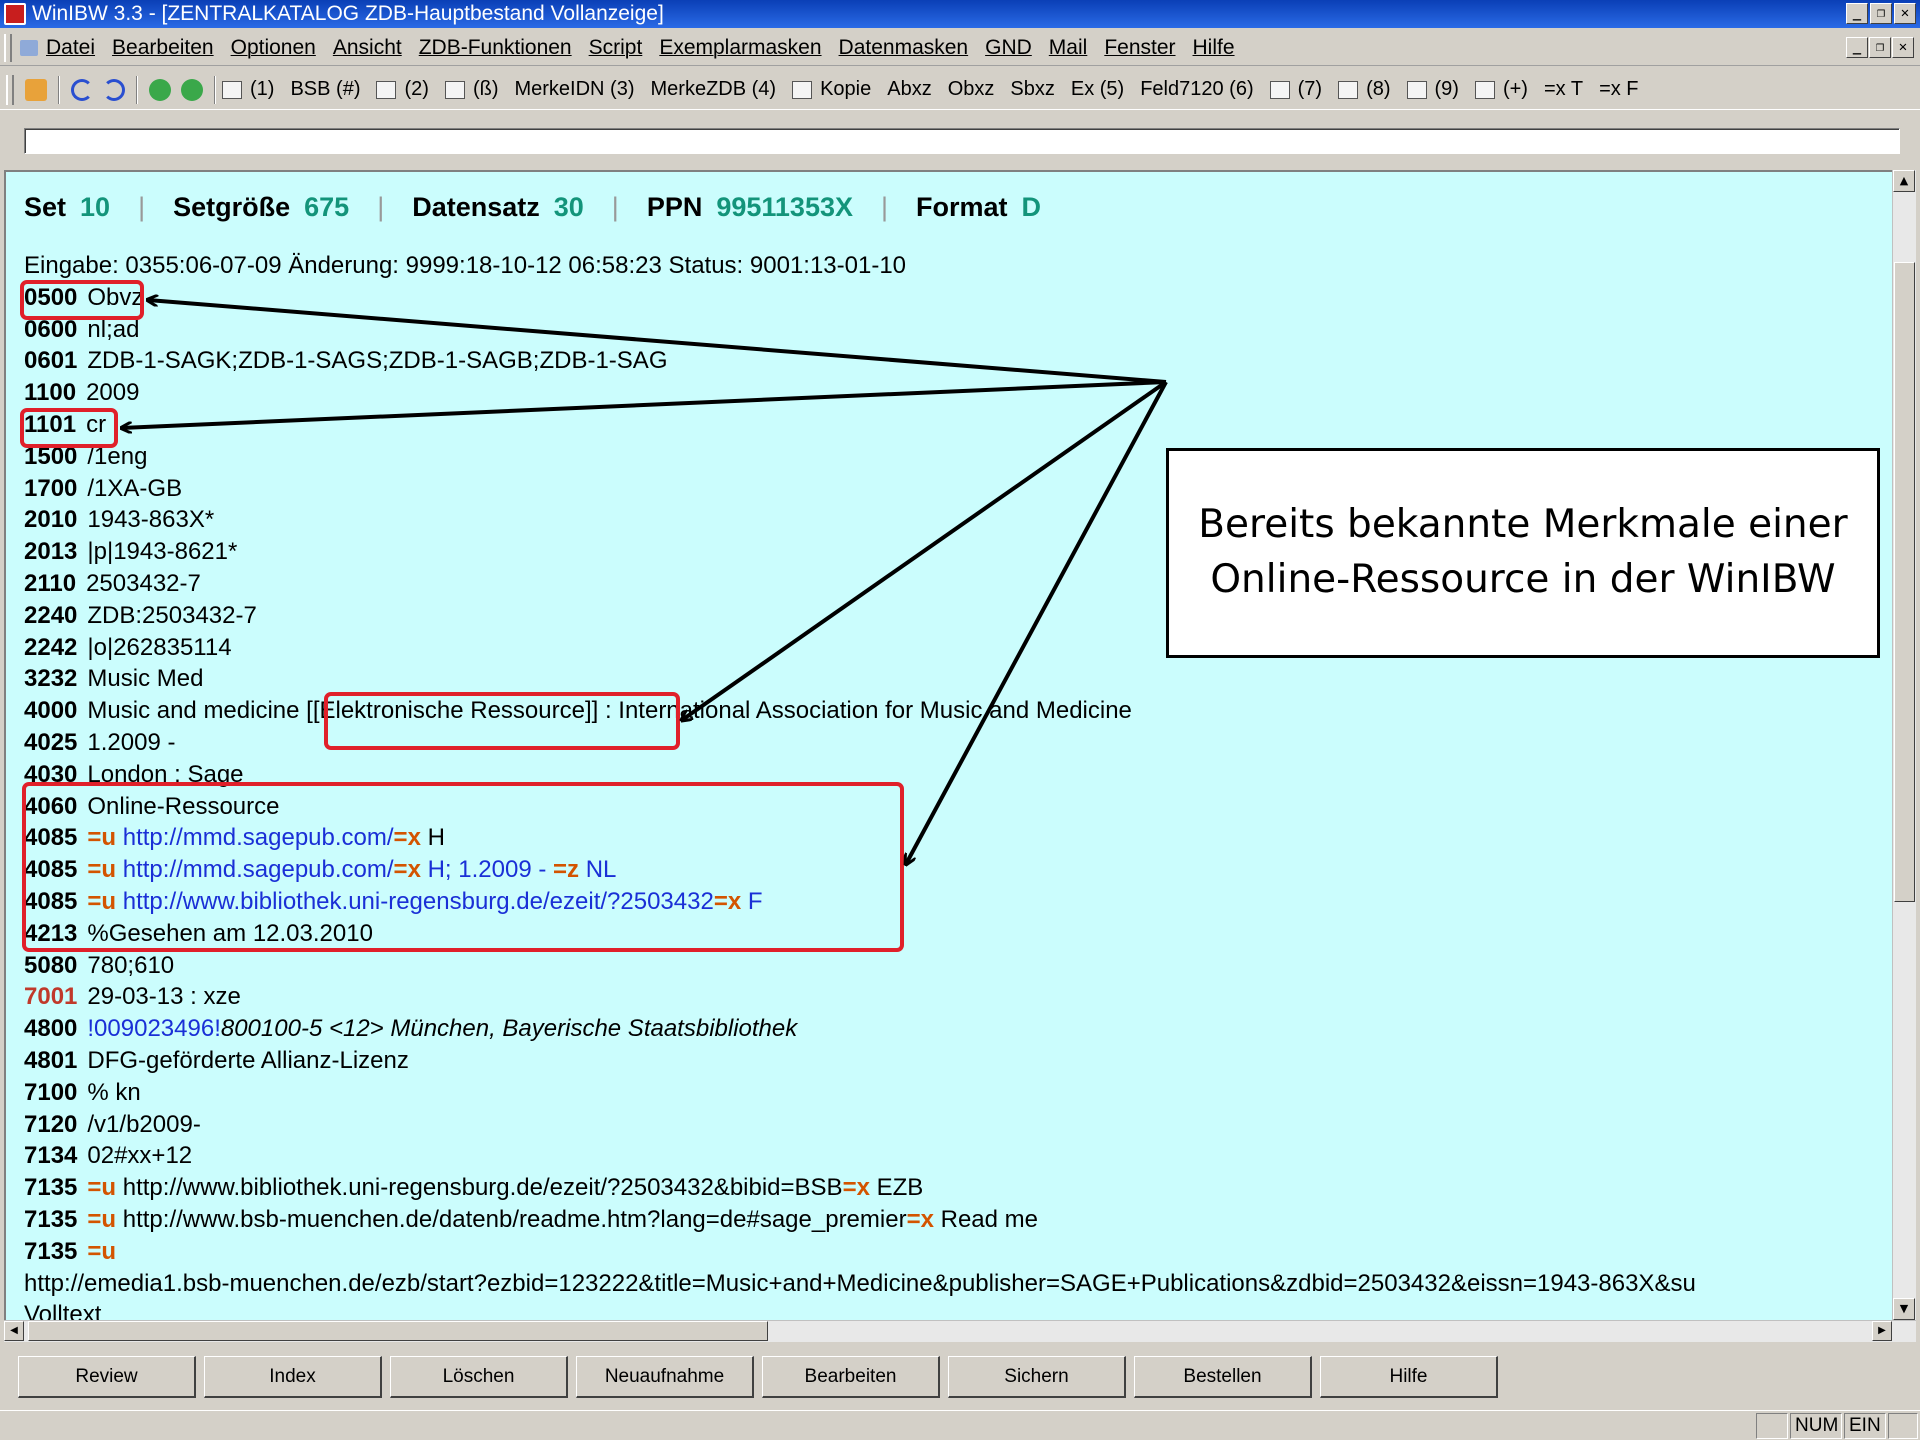  I want to click on menu-mail: Mail, so click(1068, 48).